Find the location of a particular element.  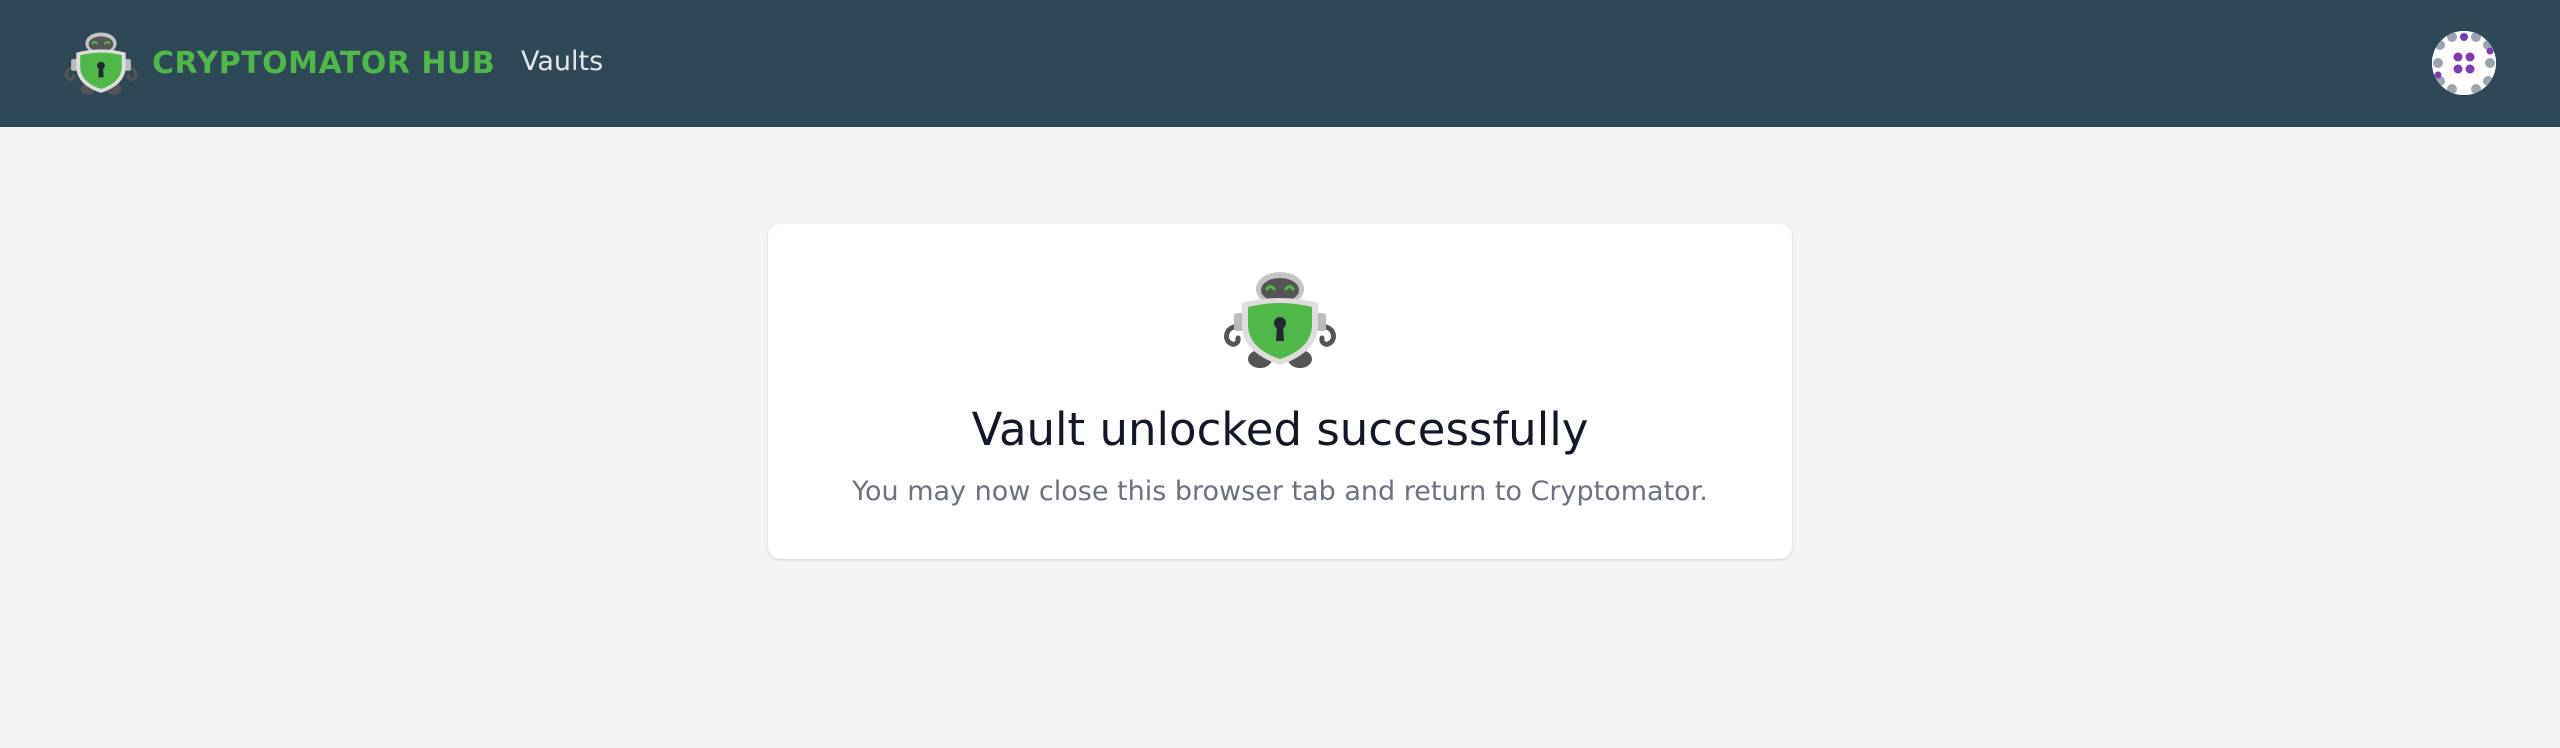

user-avatar-identicon-icon is located at coordinates (2464, 63).